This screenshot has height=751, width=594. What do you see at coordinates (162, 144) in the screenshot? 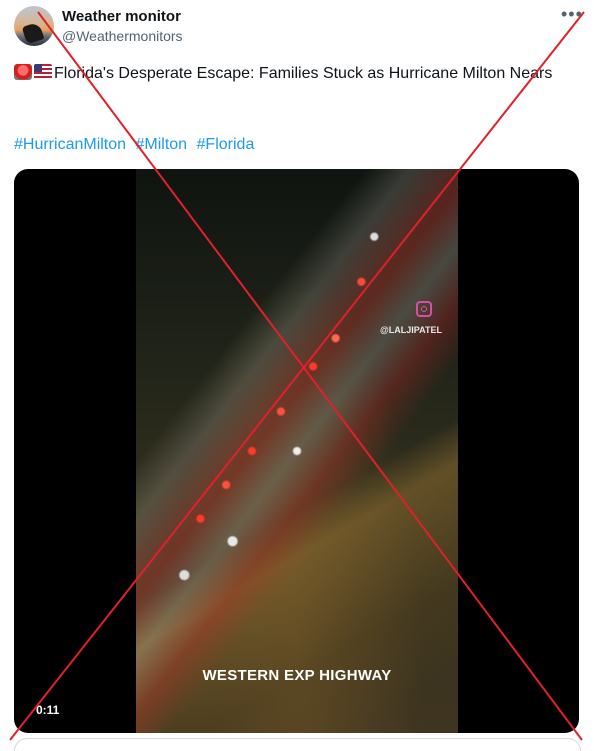
I see `hashtag-link: #Milton` at bounding box center [162, 144].